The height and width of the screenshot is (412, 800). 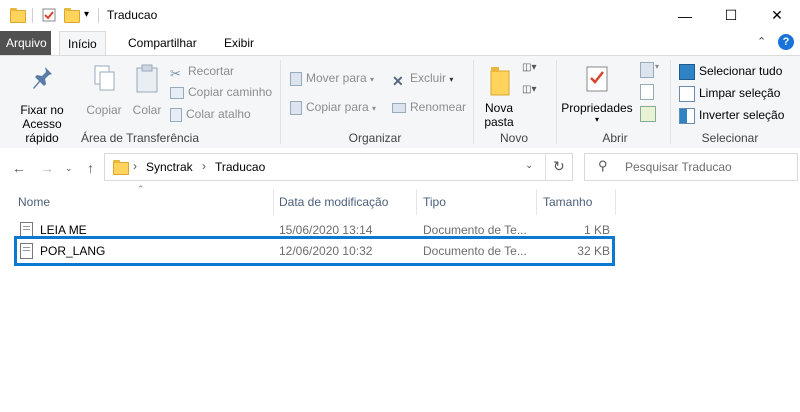 What do you see at coordinates (140, 138) in the screenshot?
I see `group-clipboard-label: Área de Transferência` at bounding box center [140, 138].